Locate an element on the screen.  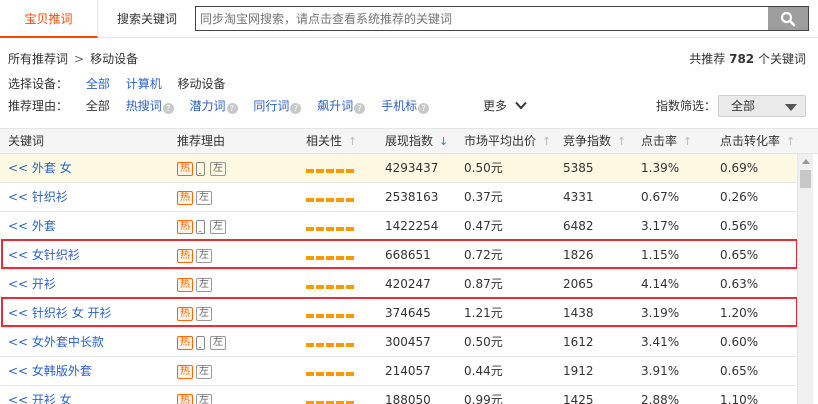
keyword-link: << 外套 is located at coordinates (32, 226).